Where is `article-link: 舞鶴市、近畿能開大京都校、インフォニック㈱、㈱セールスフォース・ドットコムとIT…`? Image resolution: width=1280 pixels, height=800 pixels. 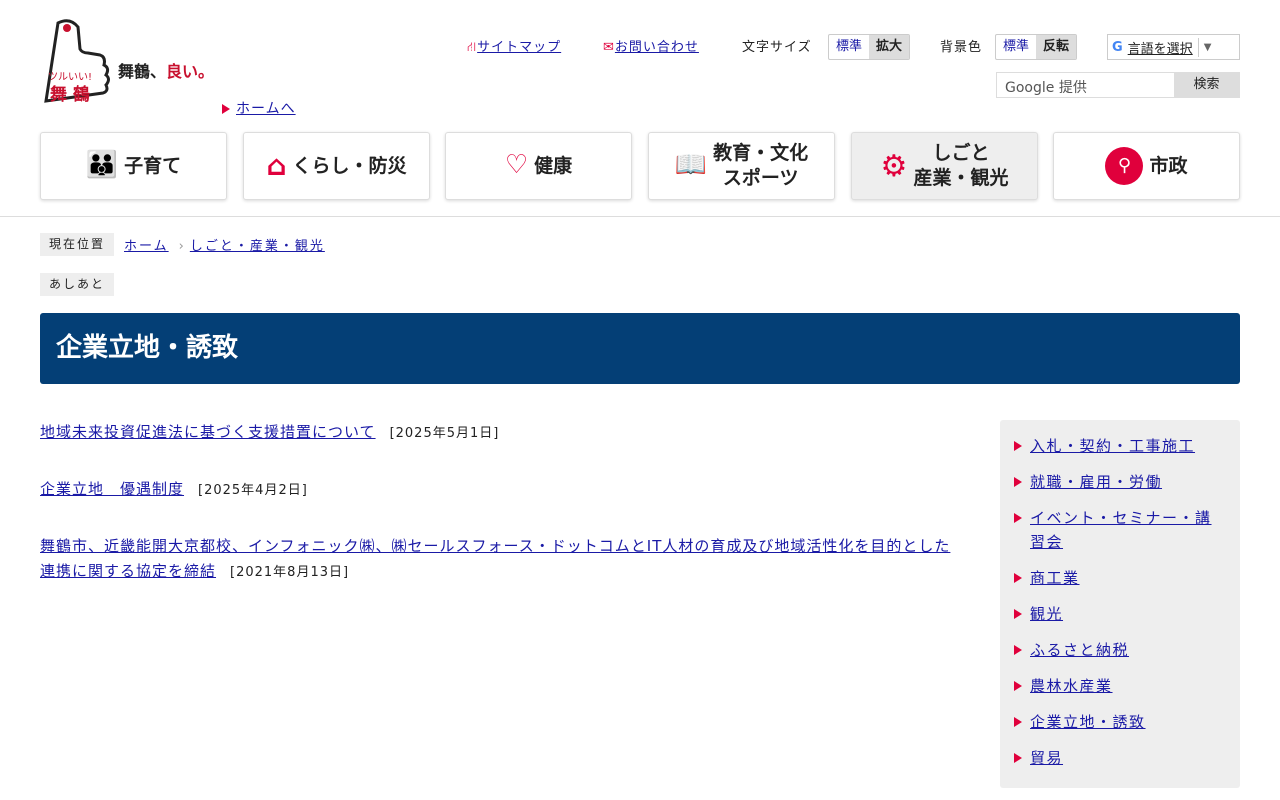 article-link: 舞鶴市、近畿能開大京都校、インフォニック㈱、㈱セールスフォース・ドットコムとIT… is located at coordinates (495, 558).